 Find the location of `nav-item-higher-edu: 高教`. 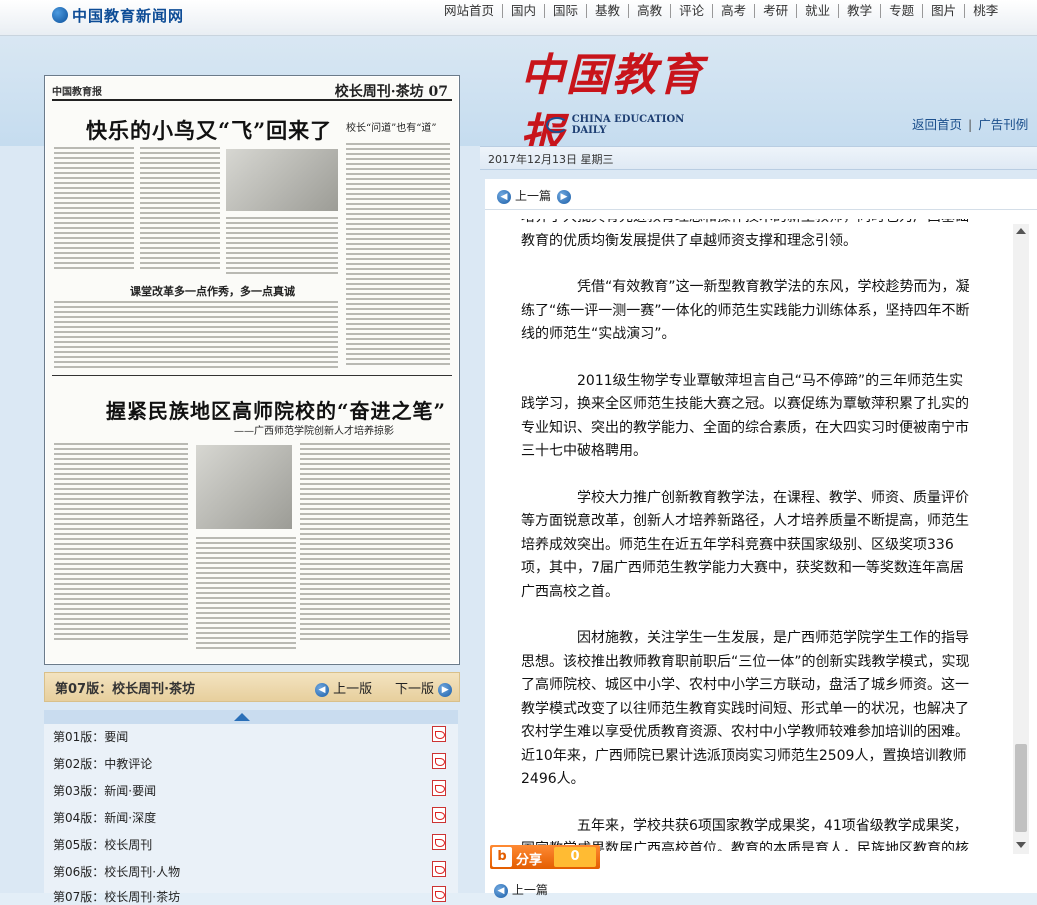

nav-item-higher-edu: 高教 is located at coordinates (650, 11).